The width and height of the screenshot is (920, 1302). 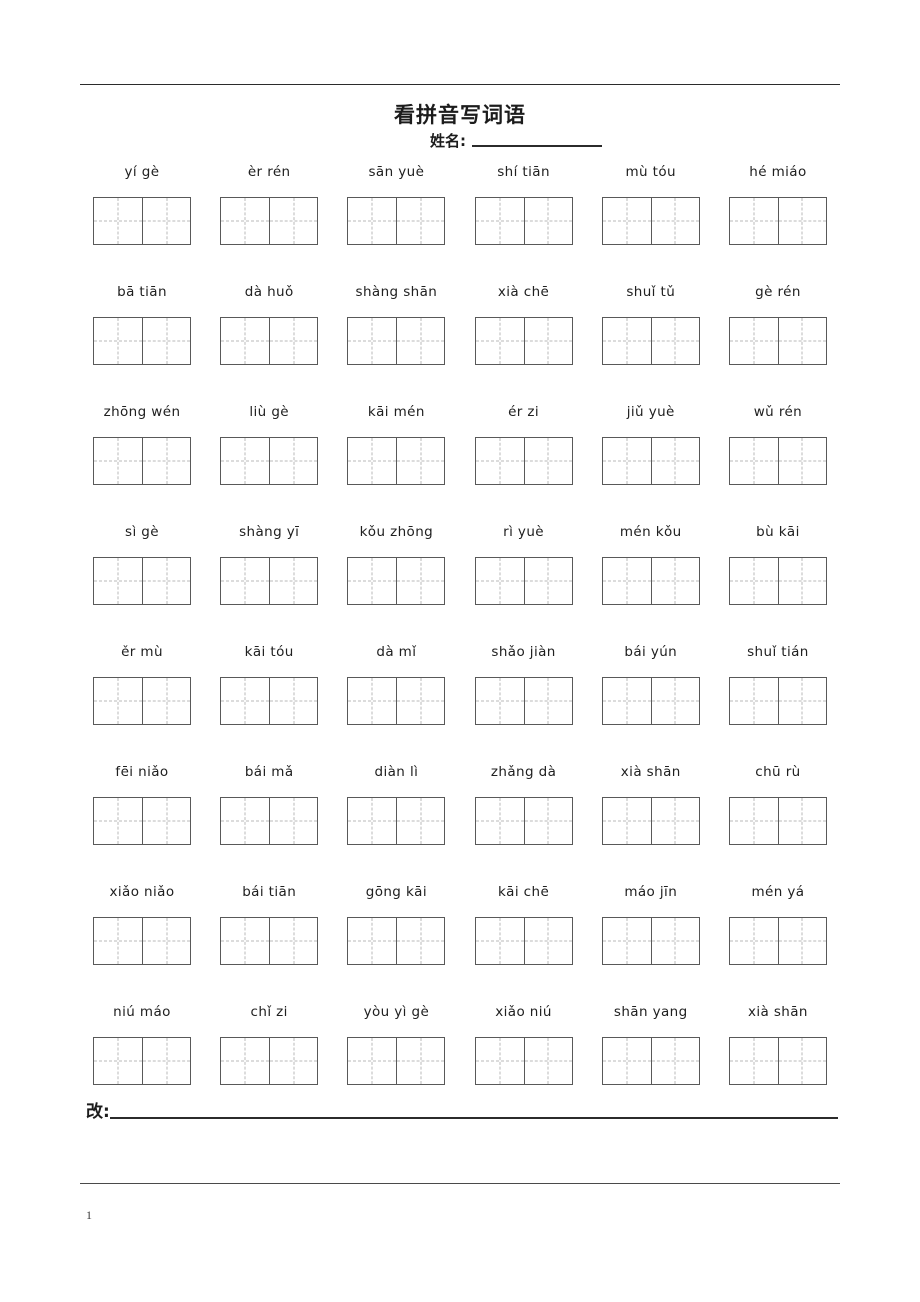 What do you see at coordinates (537, 146) in the screenshot?
I see `student-name-blank-line` at bounding box center [537, 146].